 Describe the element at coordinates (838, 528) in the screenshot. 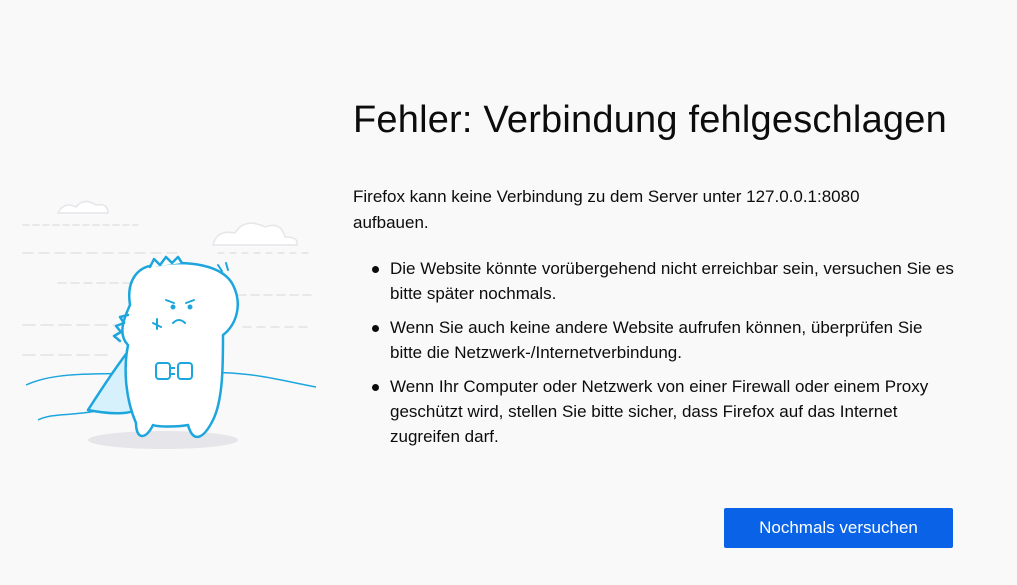

I see `try-again-button: Nochmals versuchen` at that location.